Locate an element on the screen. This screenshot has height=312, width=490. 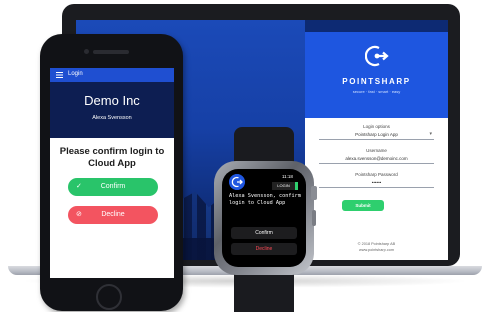
app-header: Login is located at coordinates (112, 75).